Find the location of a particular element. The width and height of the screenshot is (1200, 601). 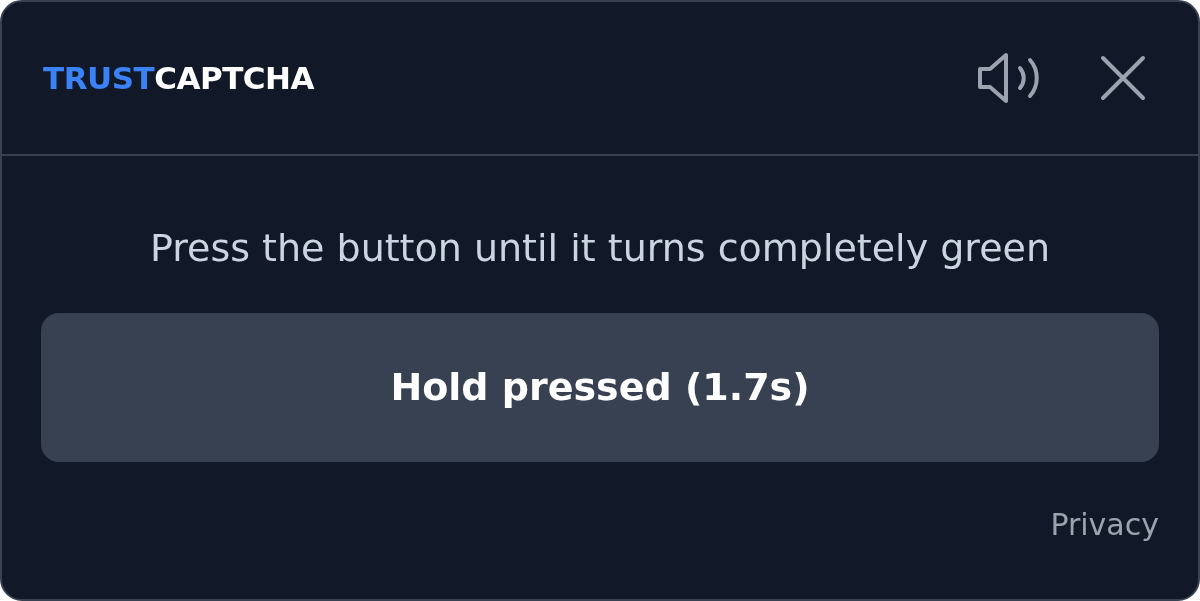

close-icon is located at coordinates (1123, 78).